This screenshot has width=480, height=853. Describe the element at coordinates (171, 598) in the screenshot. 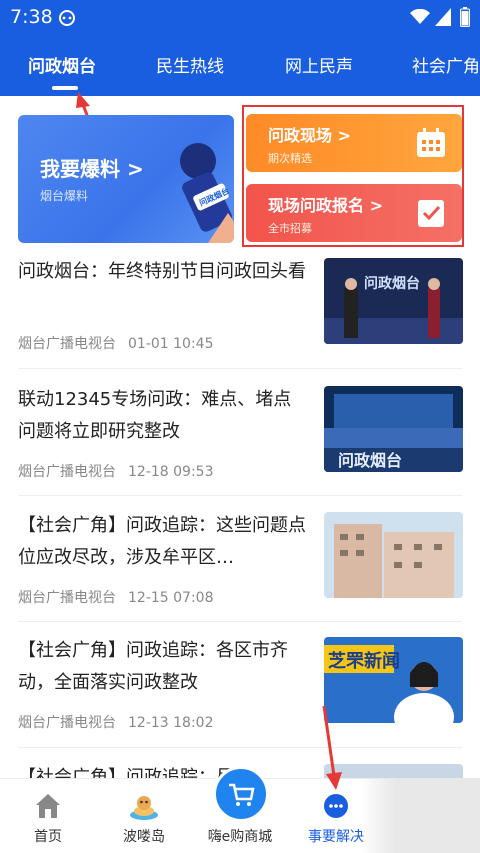

I see `news-date: 12-15 07:08` at that location.